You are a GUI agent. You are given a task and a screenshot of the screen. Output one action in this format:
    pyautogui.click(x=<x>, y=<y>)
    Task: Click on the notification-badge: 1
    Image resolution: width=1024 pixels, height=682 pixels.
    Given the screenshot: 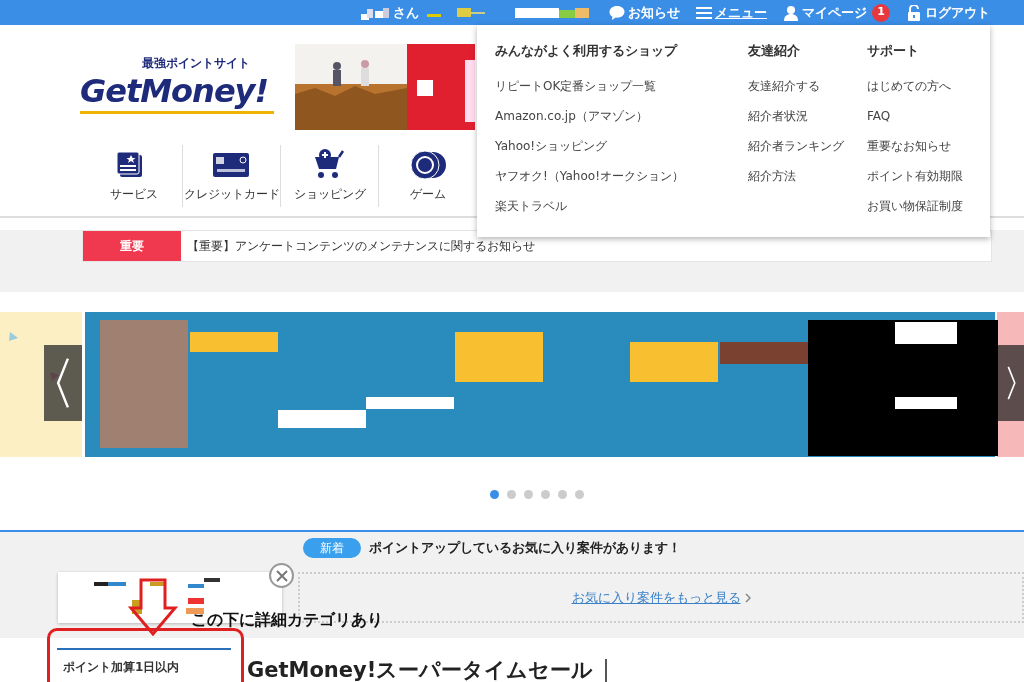 What is the action you would take?
    pyautogui.click(x=881, y=12)
    